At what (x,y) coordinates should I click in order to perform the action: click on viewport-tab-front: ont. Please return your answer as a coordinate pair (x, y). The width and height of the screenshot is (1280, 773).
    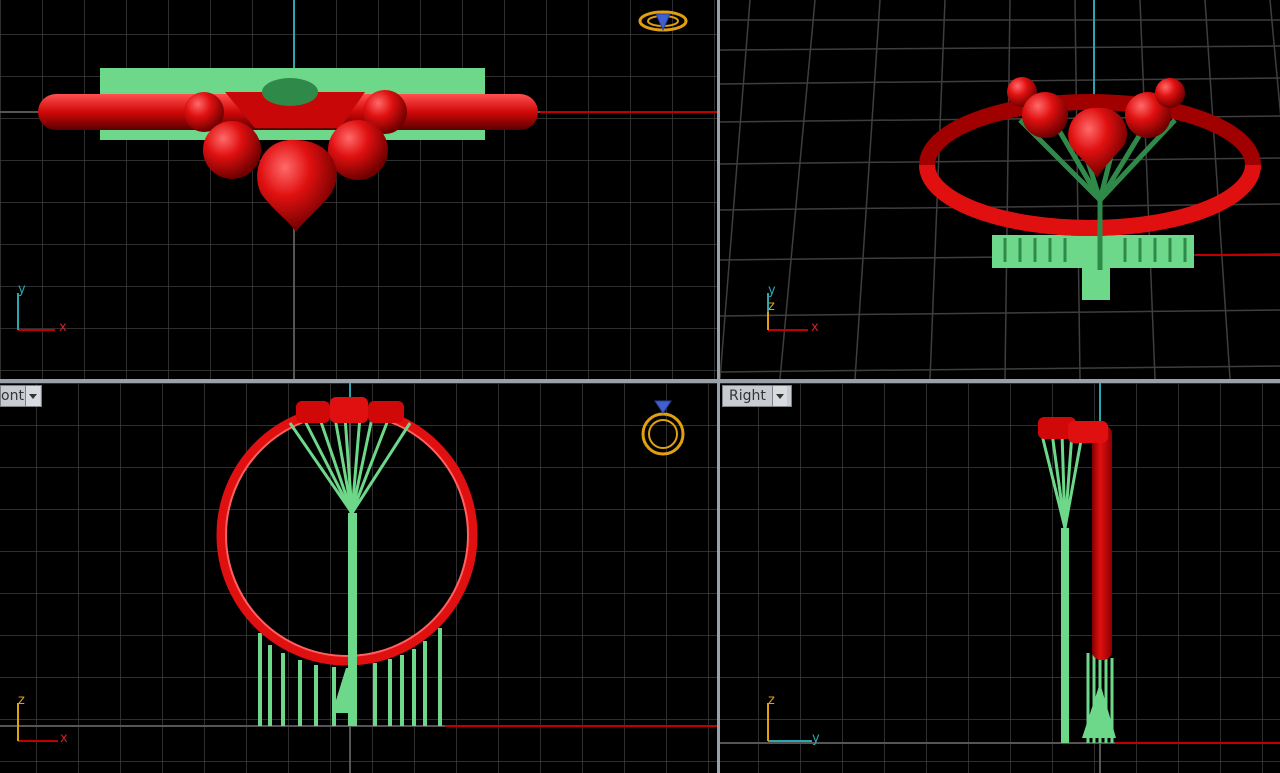
    Looking at the image, I should click on (21, 396).